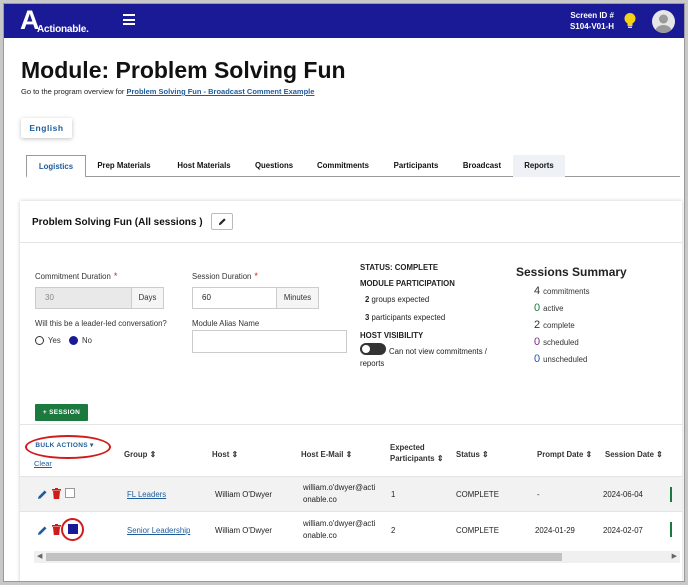 The image size is (688, 585). What do you see at coordinates (399, 267) in the screenshot?
I see `status-text: STATUS: COMPLETE` at bounding box center [399, 267].